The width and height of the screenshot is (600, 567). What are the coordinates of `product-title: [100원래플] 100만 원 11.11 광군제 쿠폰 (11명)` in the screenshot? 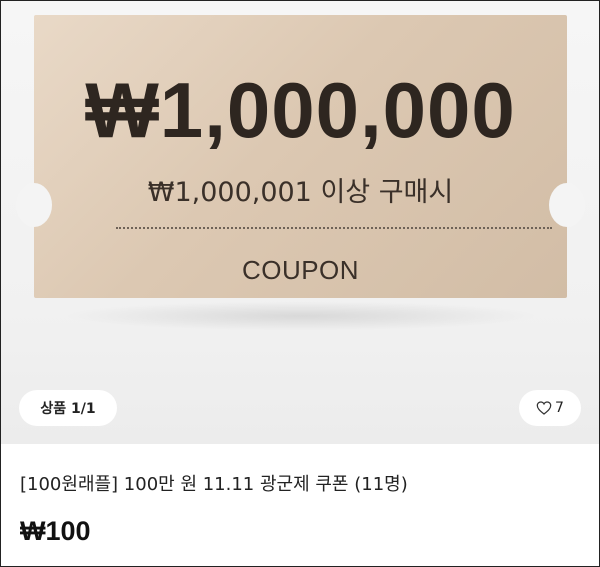 It's located at (214, 483).